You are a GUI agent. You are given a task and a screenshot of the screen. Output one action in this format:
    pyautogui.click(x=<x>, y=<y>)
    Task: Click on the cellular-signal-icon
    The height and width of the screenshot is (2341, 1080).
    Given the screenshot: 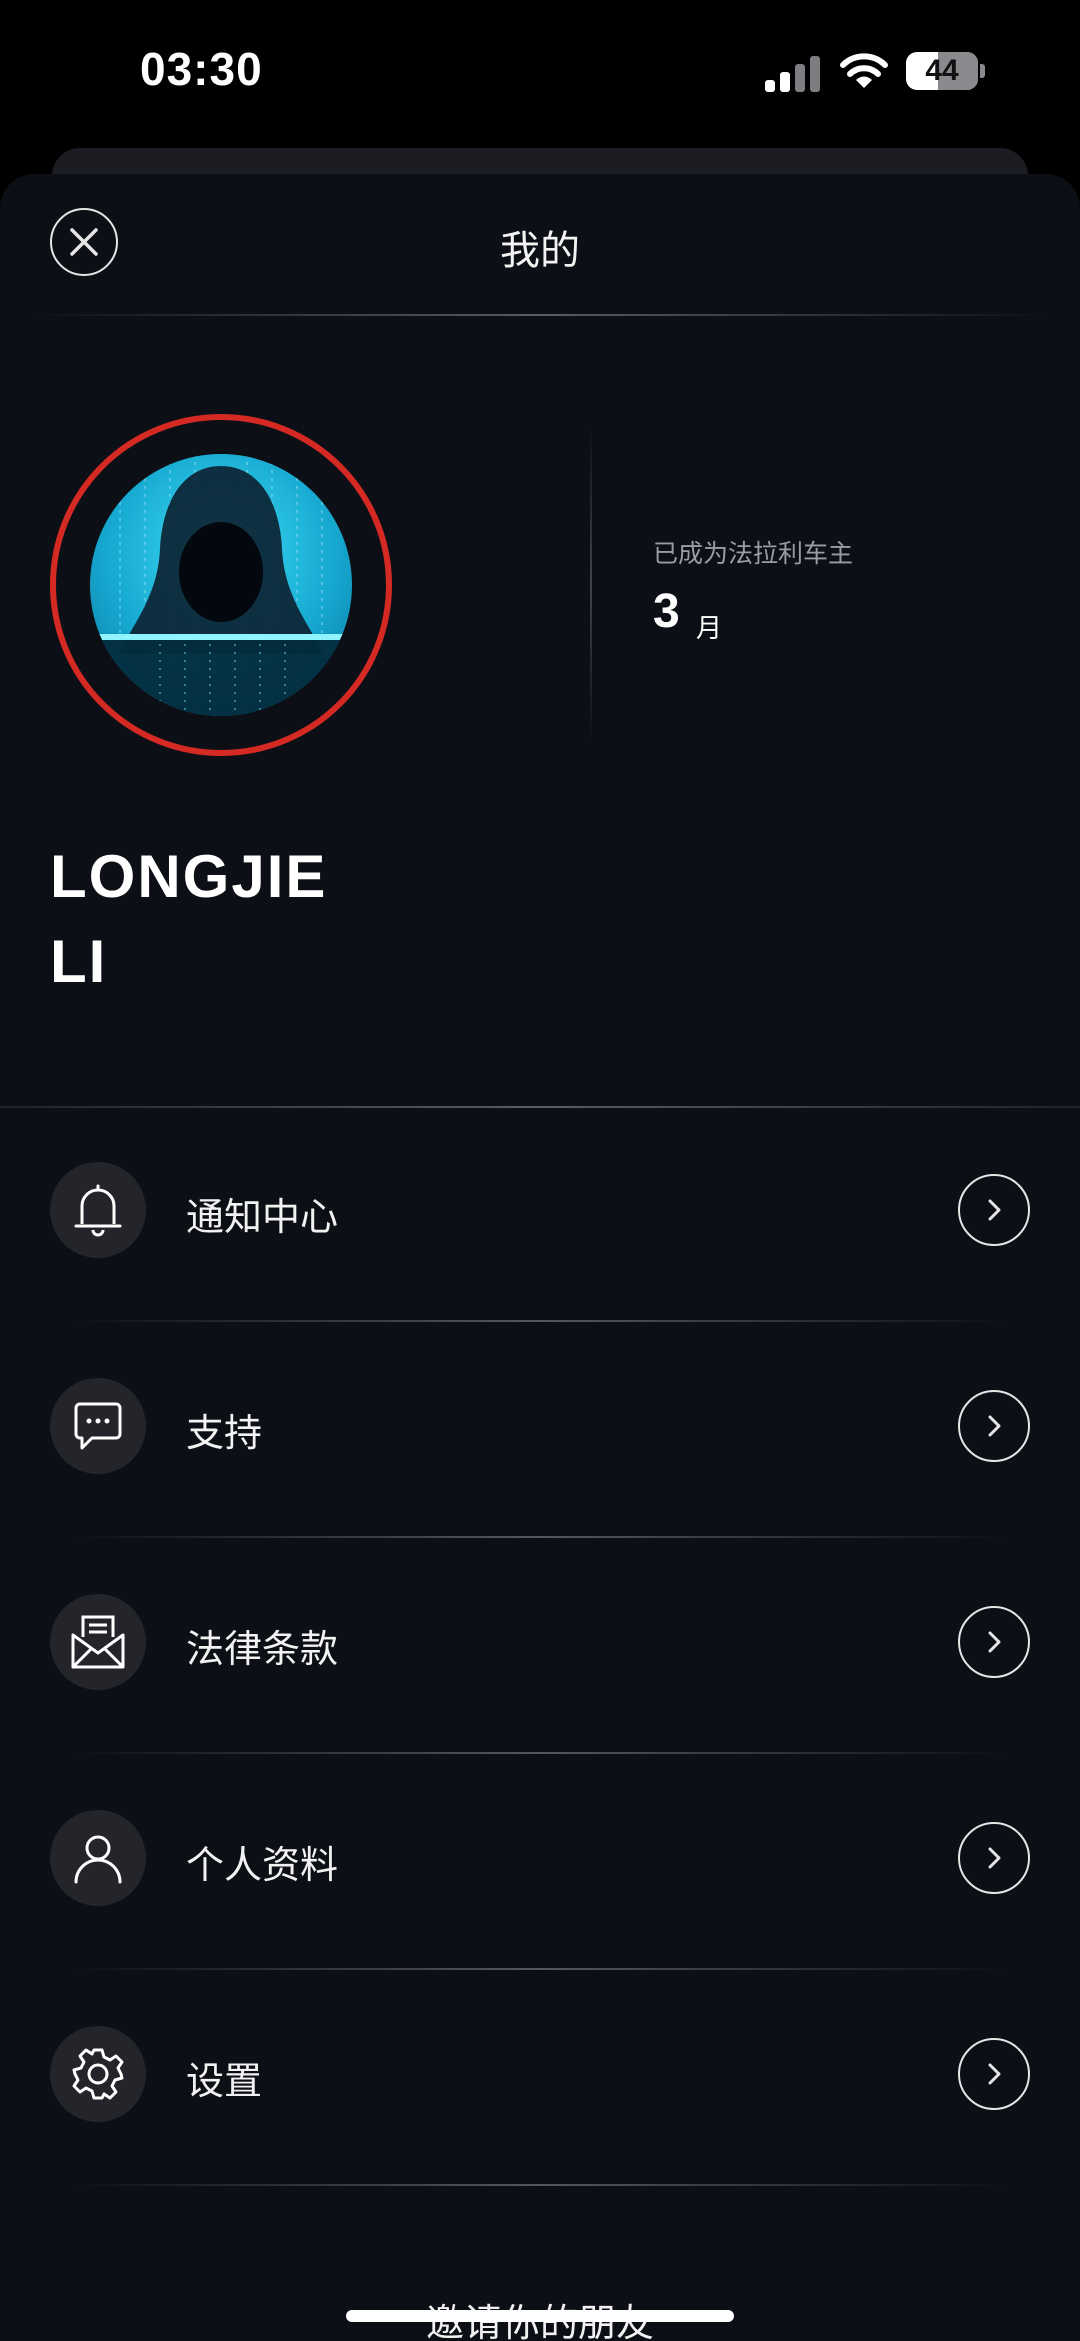 What is the action you would take?
    pyautogui.click(x=793, y=74)
    